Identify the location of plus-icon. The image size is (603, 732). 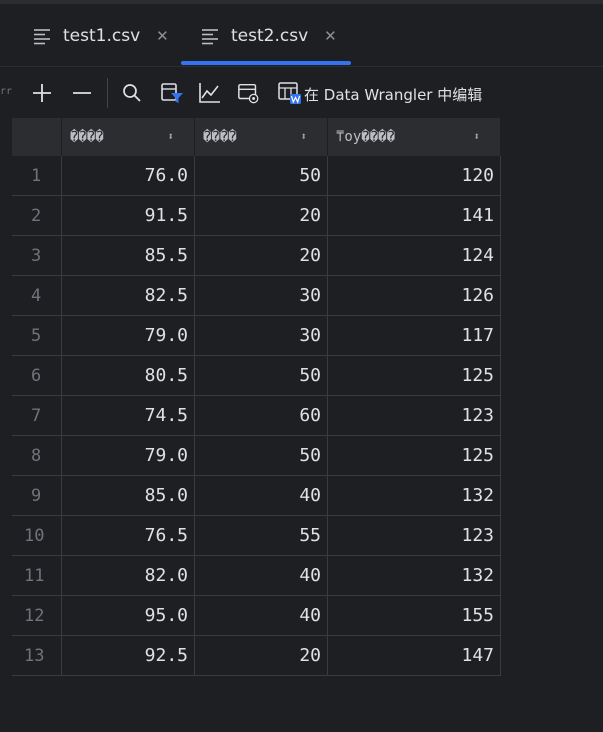
(42, 93).